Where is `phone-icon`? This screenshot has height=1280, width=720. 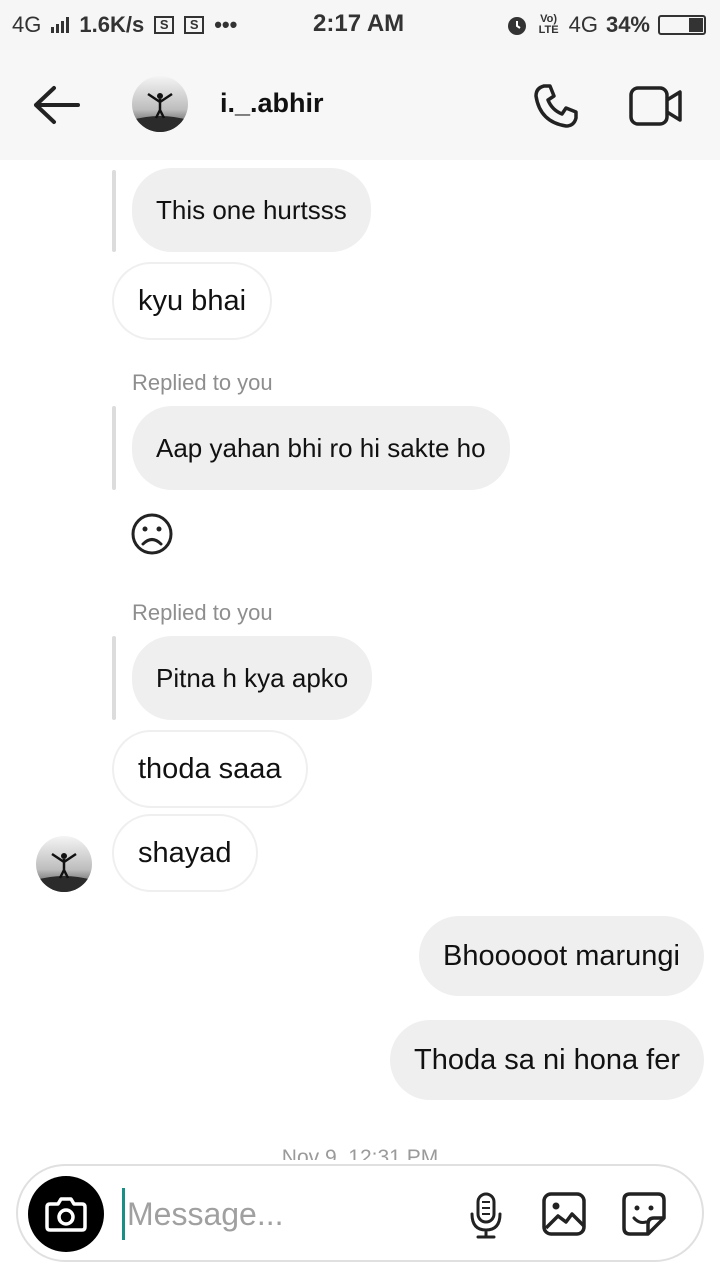
phone-icon is located at coordinates (556, 106).